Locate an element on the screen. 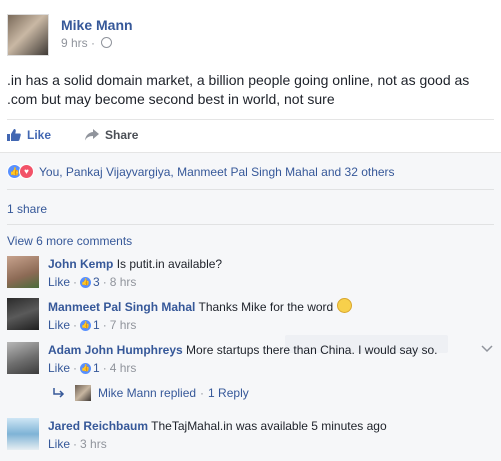 The image size is (501, 461). author-name: Mike Mann is located at coordinates (97, 25).